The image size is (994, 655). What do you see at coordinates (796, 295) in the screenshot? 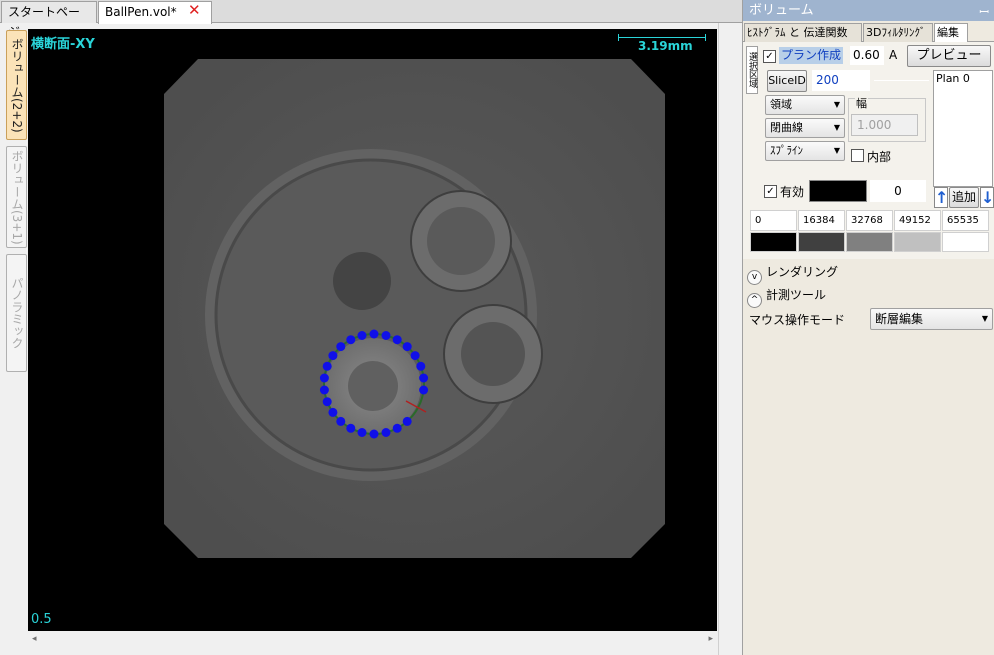
I see `measure-label: 計測ツール` at bounding box center [796, 295].